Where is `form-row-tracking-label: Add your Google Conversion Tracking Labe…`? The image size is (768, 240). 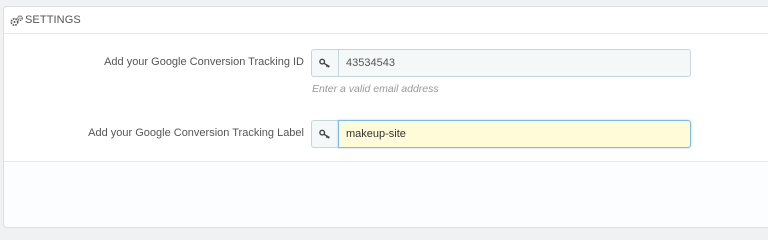
form-row-tracking-label: Add your Google Conversion Tracking Labe… is located at coordinates (386, 134).